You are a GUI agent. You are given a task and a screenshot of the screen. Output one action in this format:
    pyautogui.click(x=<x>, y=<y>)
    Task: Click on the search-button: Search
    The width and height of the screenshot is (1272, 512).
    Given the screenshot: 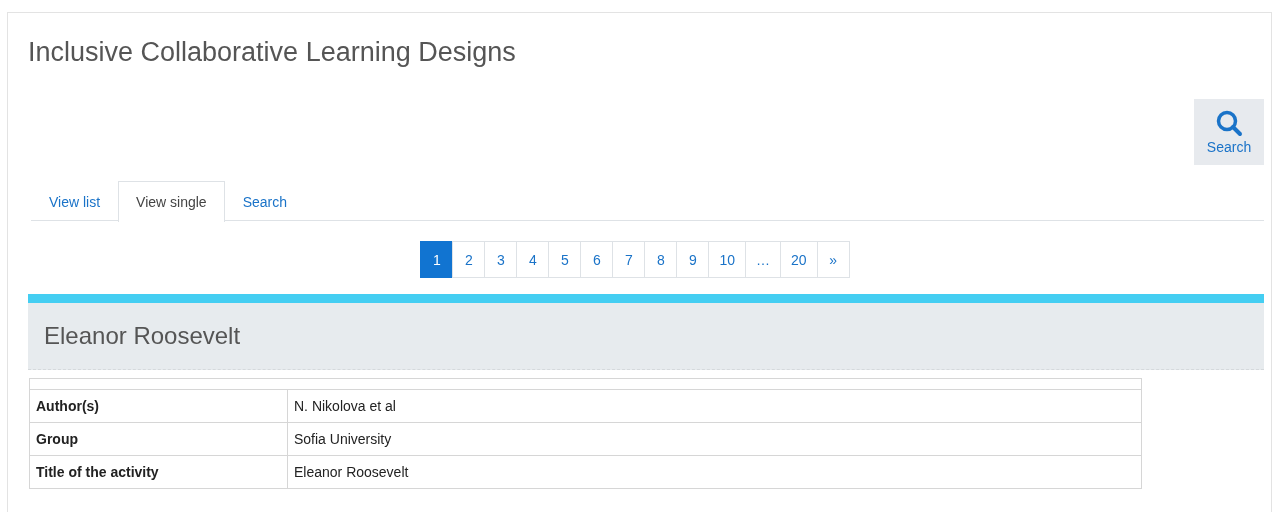 What is the action you would take?
    pyautogui.click(x=1229, y=132)
    